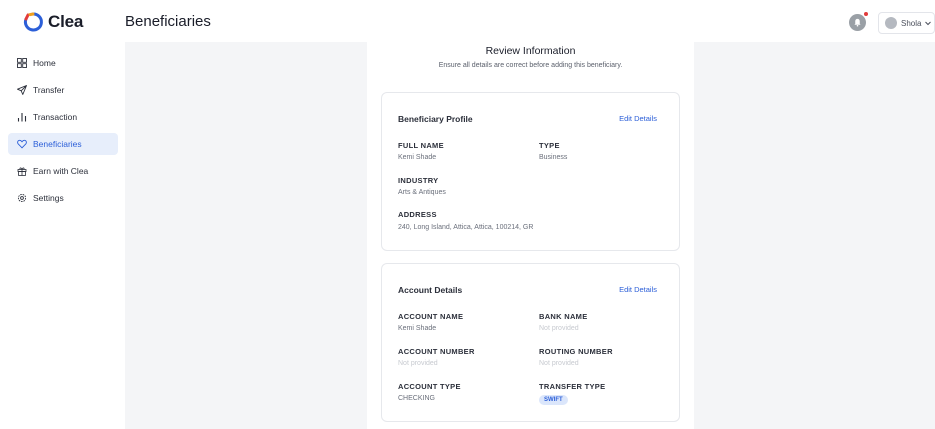 This screenshot has width=935, height=429. I want to click on sidebar-item-label: Earn with Clea, so click(61, 171).